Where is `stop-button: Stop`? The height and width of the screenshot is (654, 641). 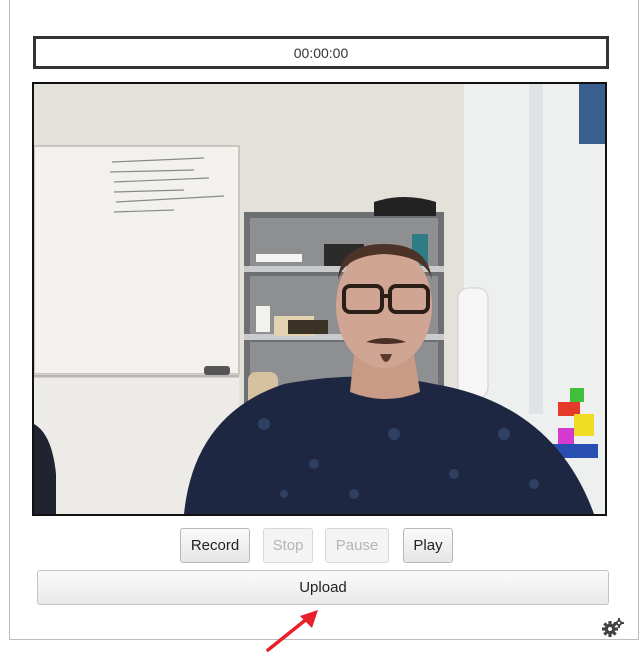
stop-button: Stop is located at coordinates (288, 545).